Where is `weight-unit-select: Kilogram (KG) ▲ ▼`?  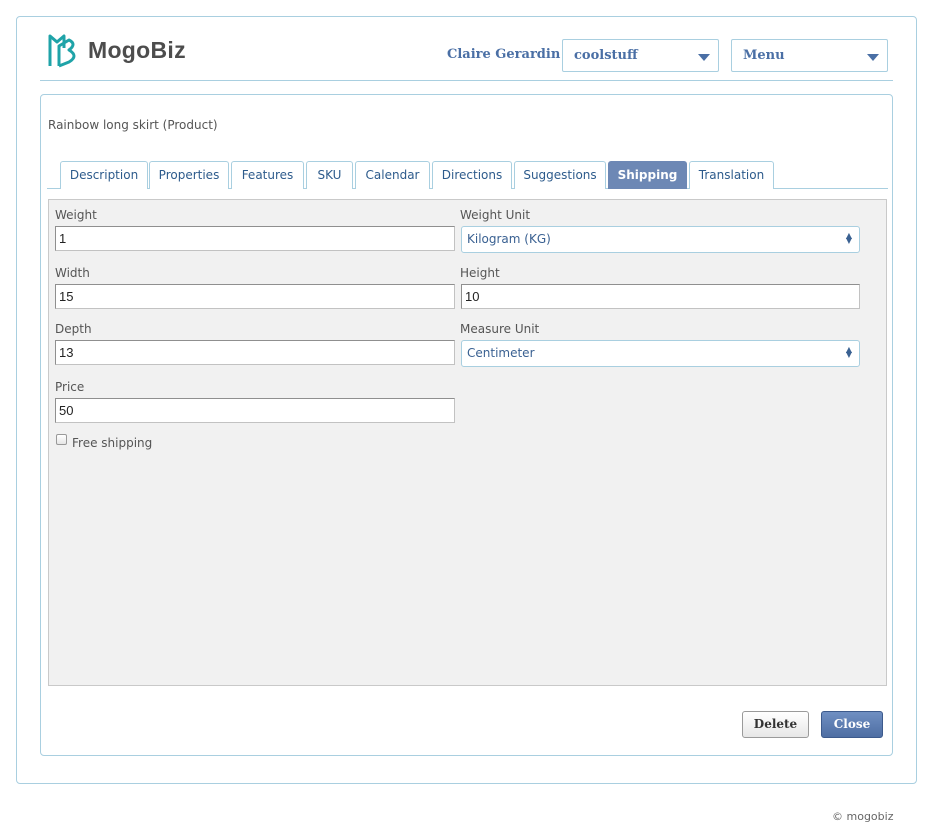 weight-unit-select: Kilogram (KG) ▲ ▼ is located at coordinates (660, 239).